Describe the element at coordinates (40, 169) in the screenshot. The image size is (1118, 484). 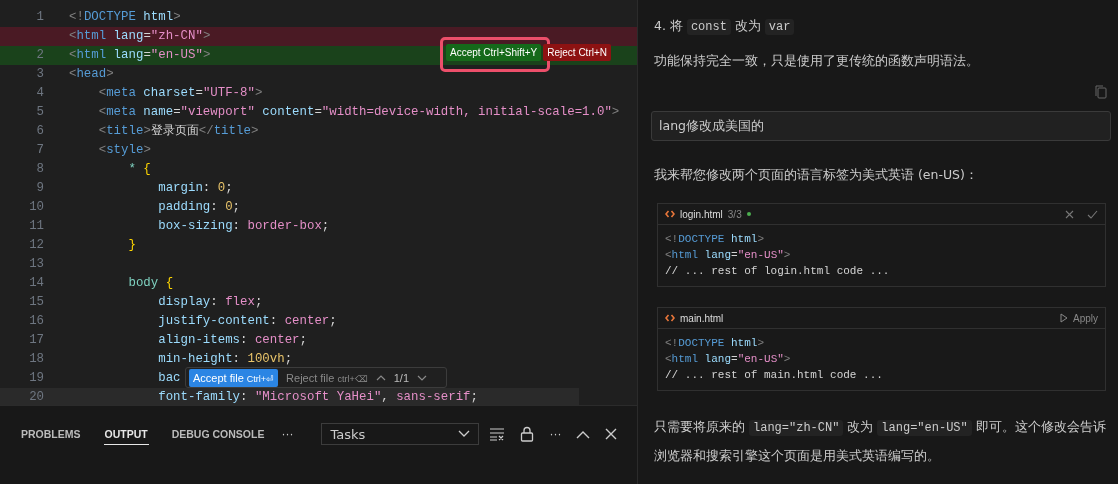
I see `line-number: 8` at that location.